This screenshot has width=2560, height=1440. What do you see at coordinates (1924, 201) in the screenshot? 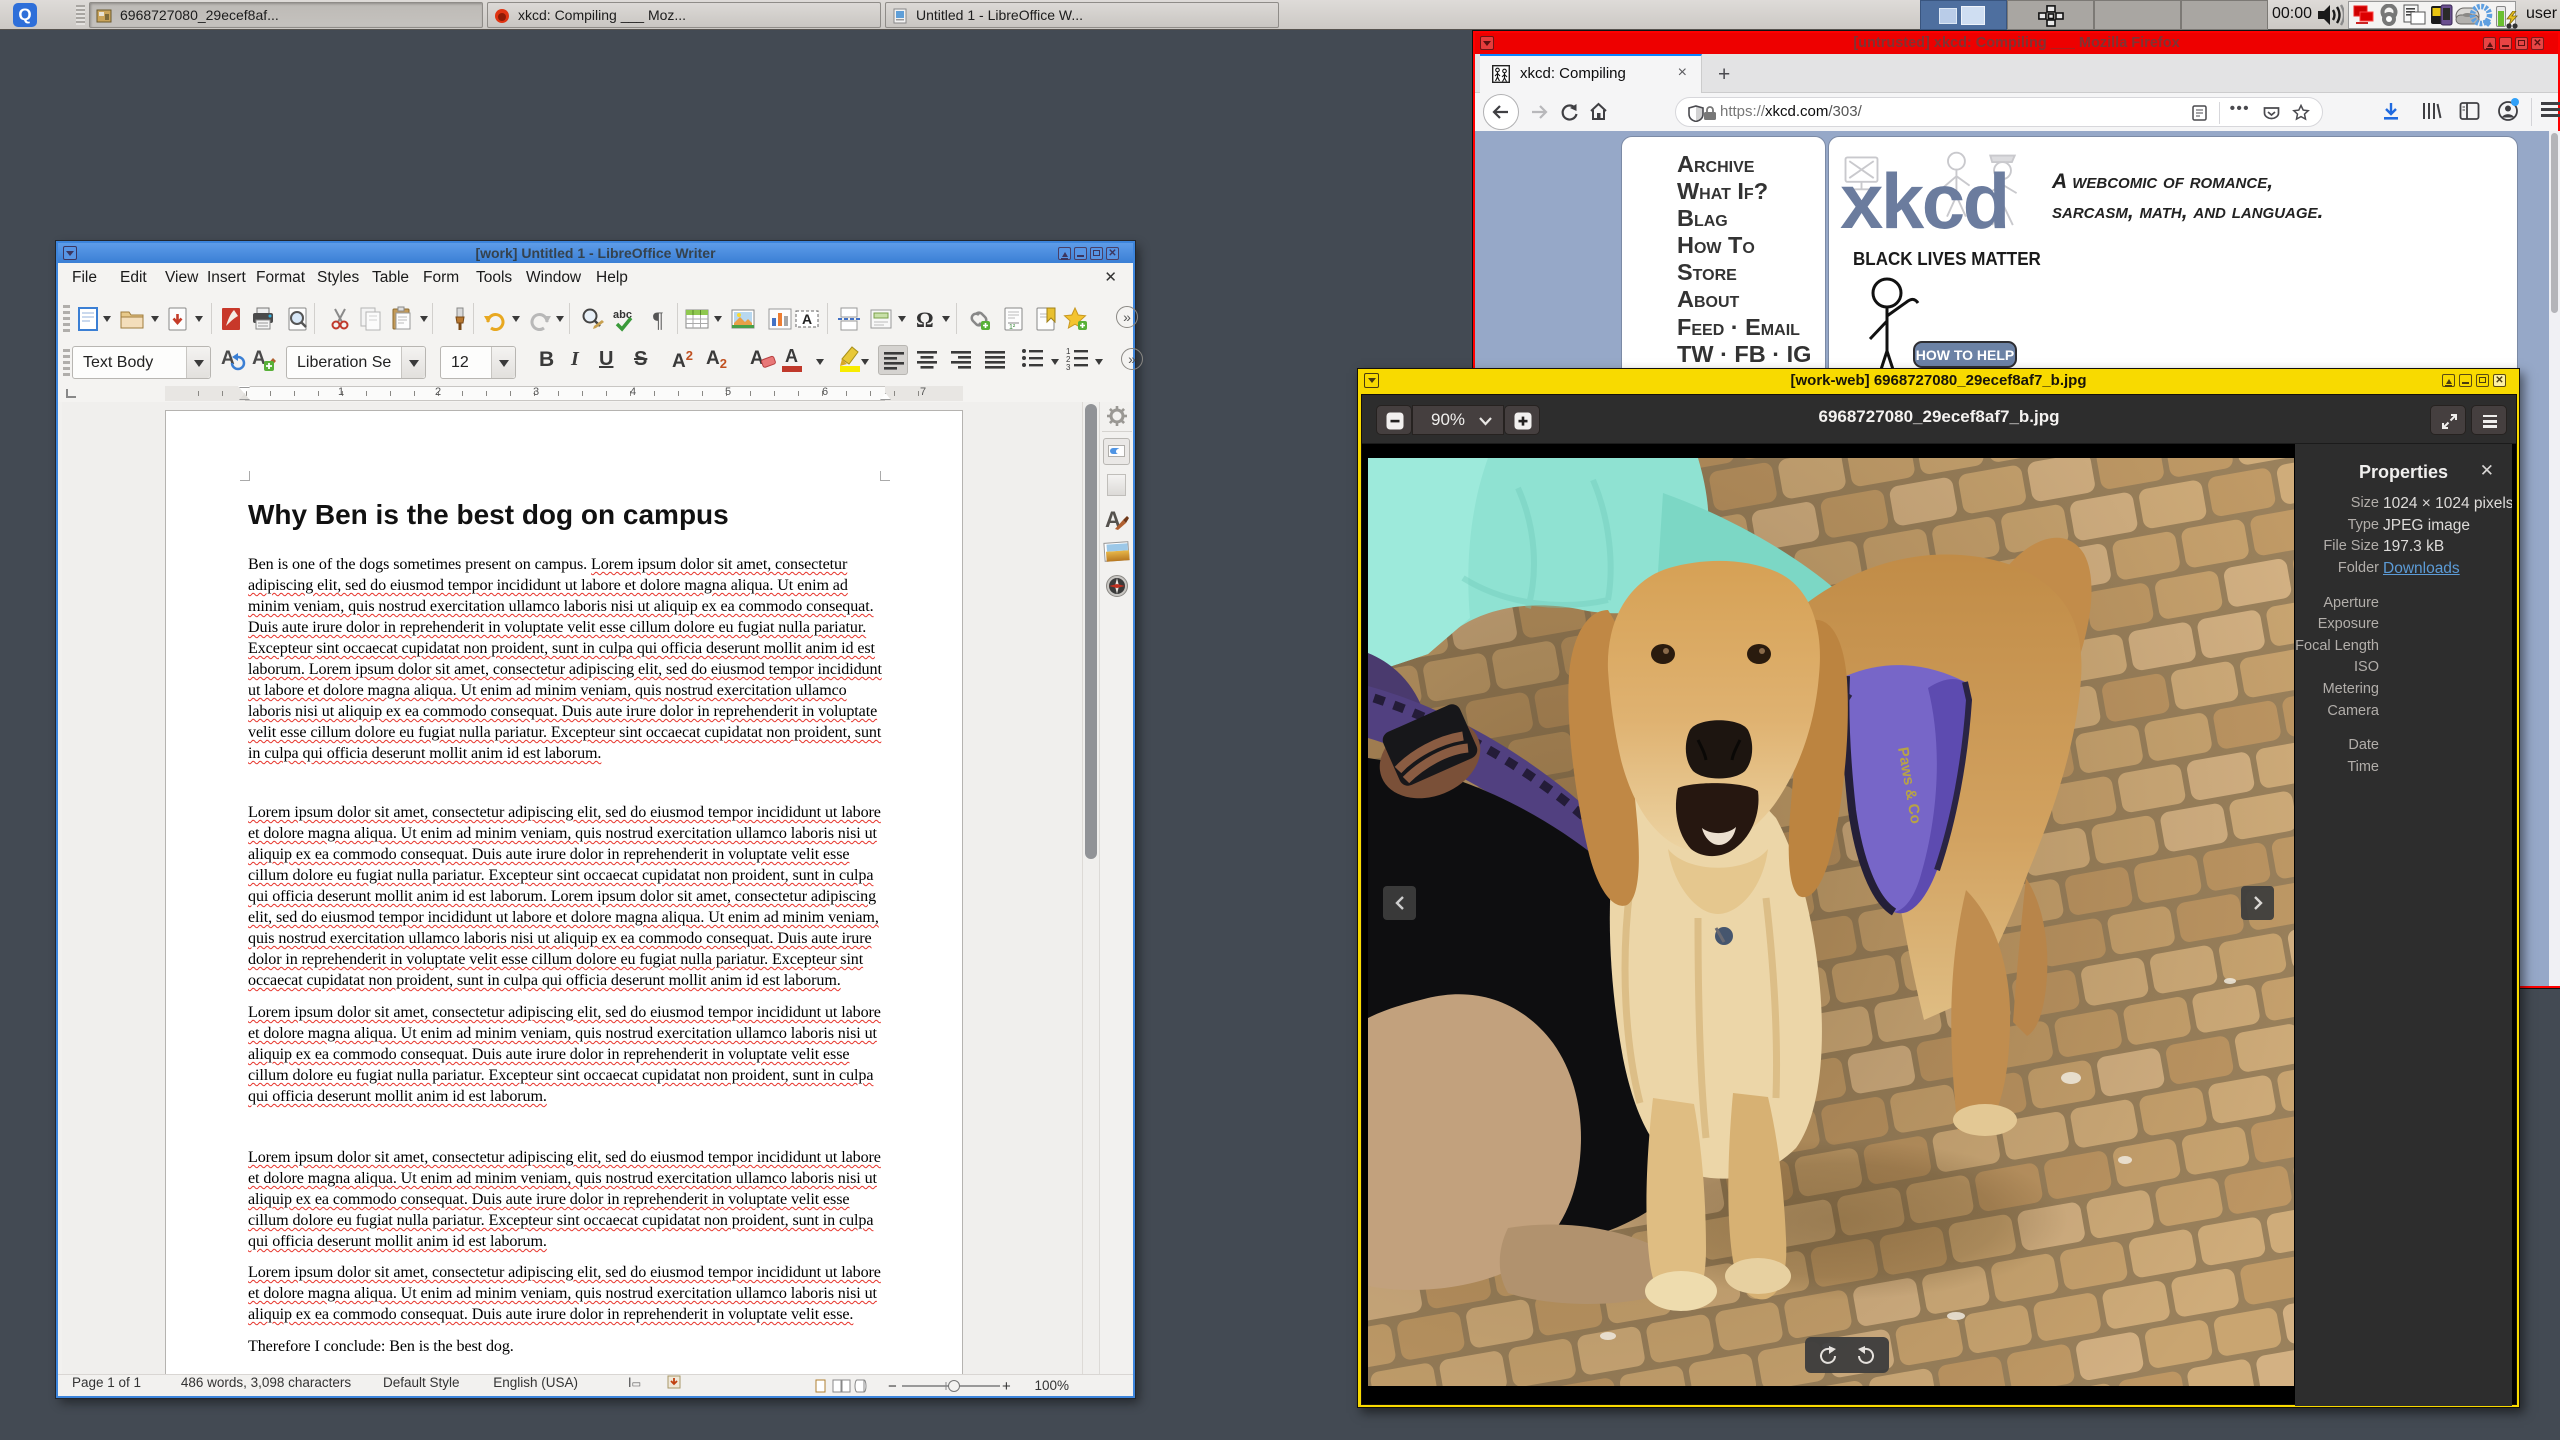
I see `svg-text: xkcd` at bounding box center [1924, 201].